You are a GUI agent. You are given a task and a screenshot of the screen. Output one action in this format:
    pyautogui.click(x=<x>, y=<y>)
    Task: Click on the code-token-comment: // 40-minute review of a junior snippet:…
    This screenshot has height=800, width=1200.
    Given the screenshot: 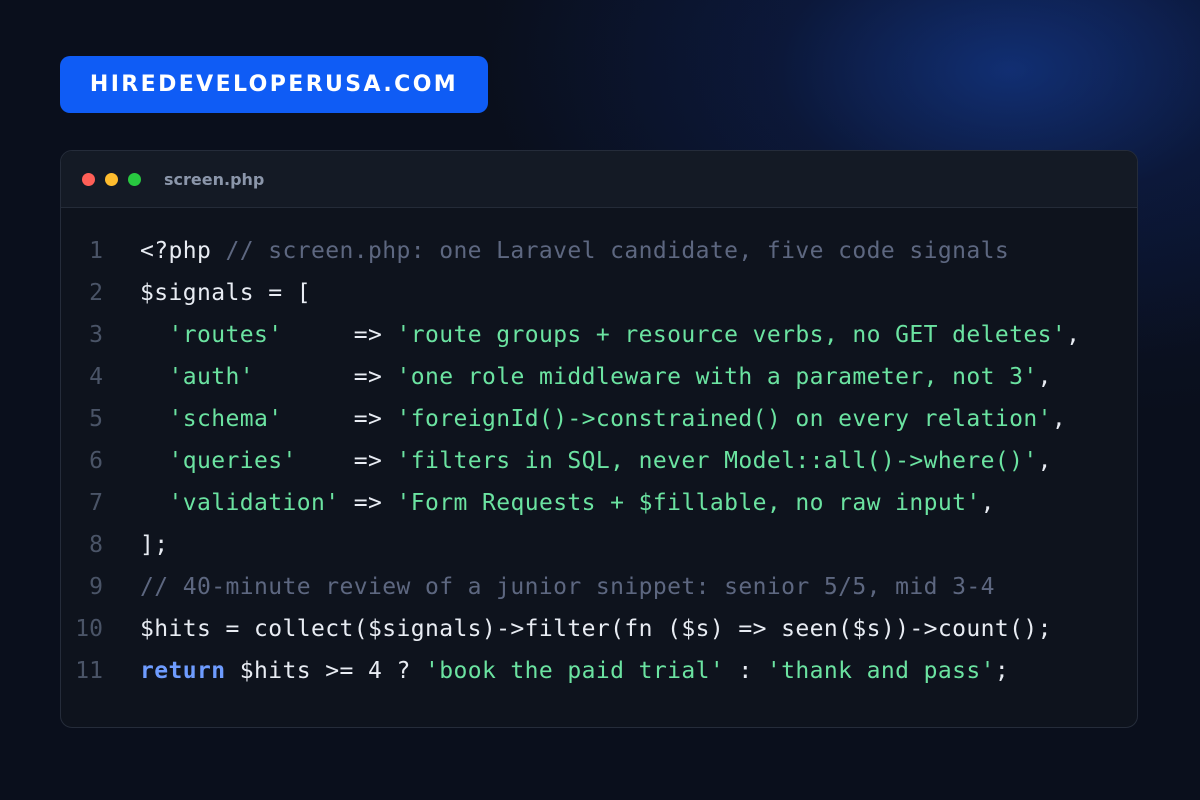 What is the action you would take?
    pyautogui.click(x=567, y=587)
    